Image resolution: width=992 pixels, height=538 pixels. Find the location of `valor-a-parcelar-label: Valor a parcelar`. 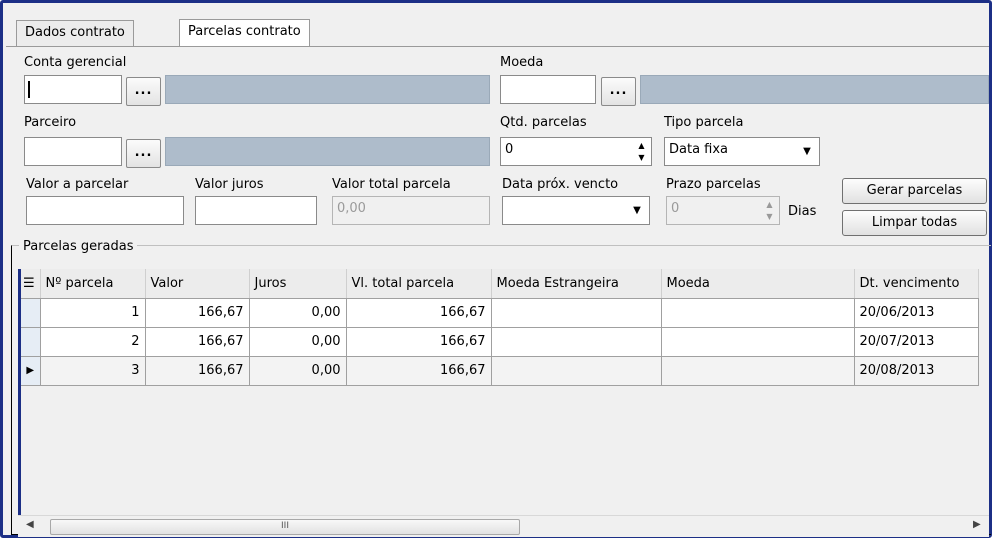

valor-a-parcelar-label: Valor a parcelar is located at coordinates (77, 184).